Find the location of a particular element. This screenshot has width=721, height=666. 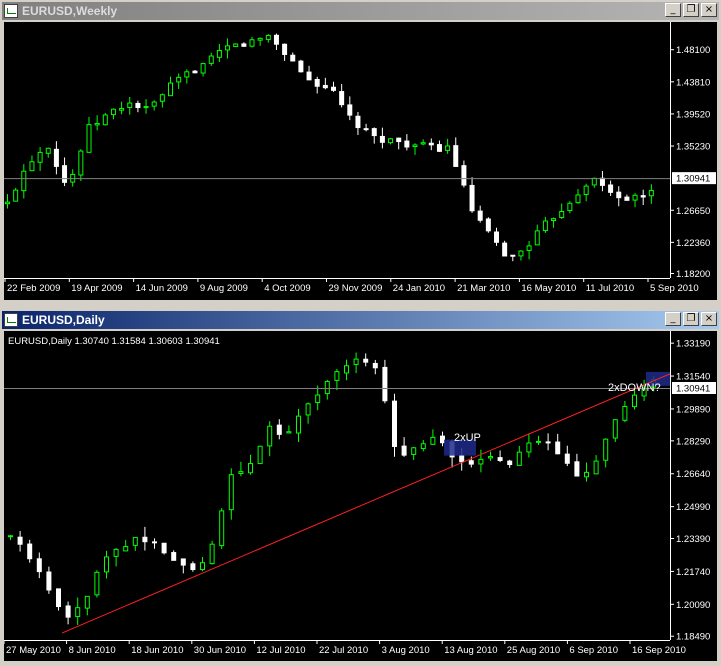

price-level-label: 1.28290 is located at coordinates (693, 441).